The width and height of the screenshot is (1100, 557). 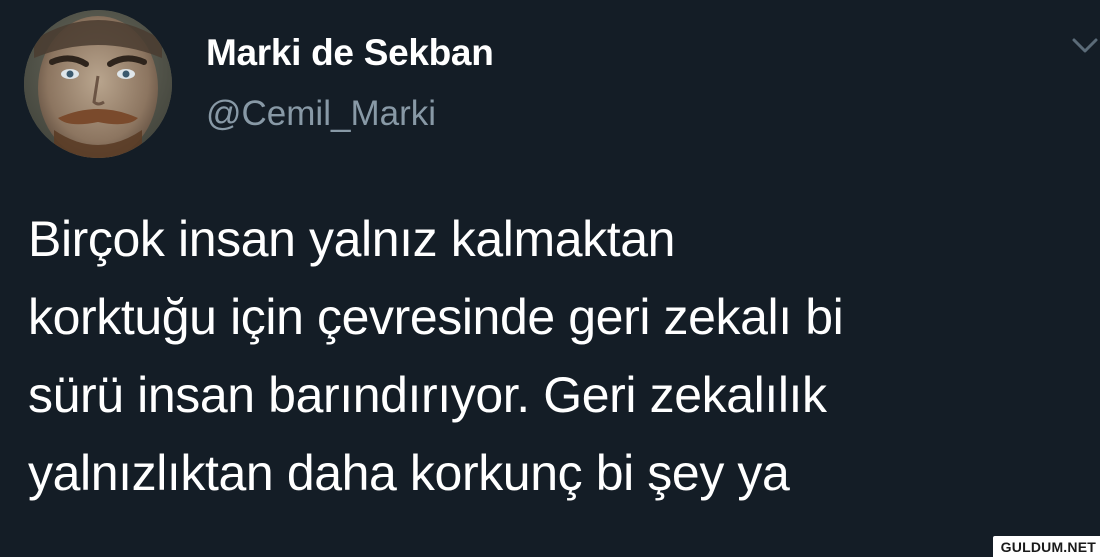 I want to click on watermark: GULDUM.NET, so click(x=1046, y=546).